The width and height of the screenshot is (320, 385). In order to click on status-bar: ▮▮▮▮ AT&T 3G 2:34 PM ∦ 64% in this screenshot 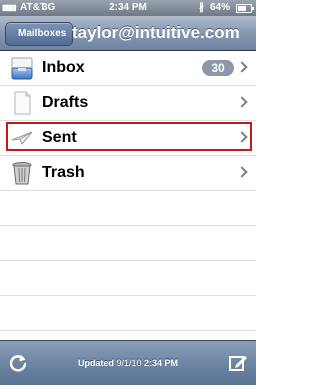, I will do `click(128, 8)`.